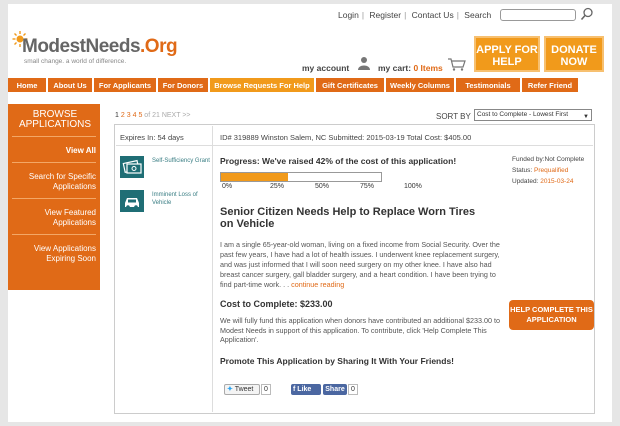 The image size is (620, 426). Describe the element at coordinates (488, 85) in the screenshot. I see `nav-testimonials: Testimonials` at that location.